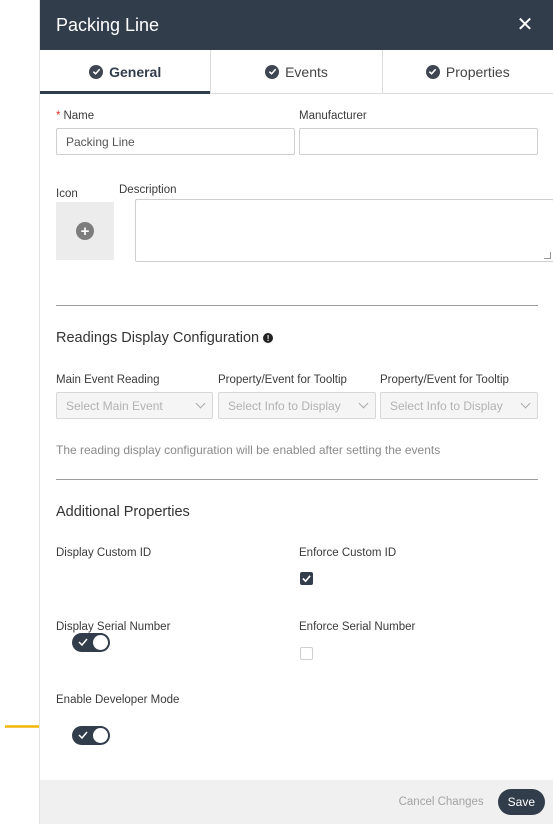  Describe the element at coordinates (75, 116) in the screenshot. I see `name-label: * Name` at that location.